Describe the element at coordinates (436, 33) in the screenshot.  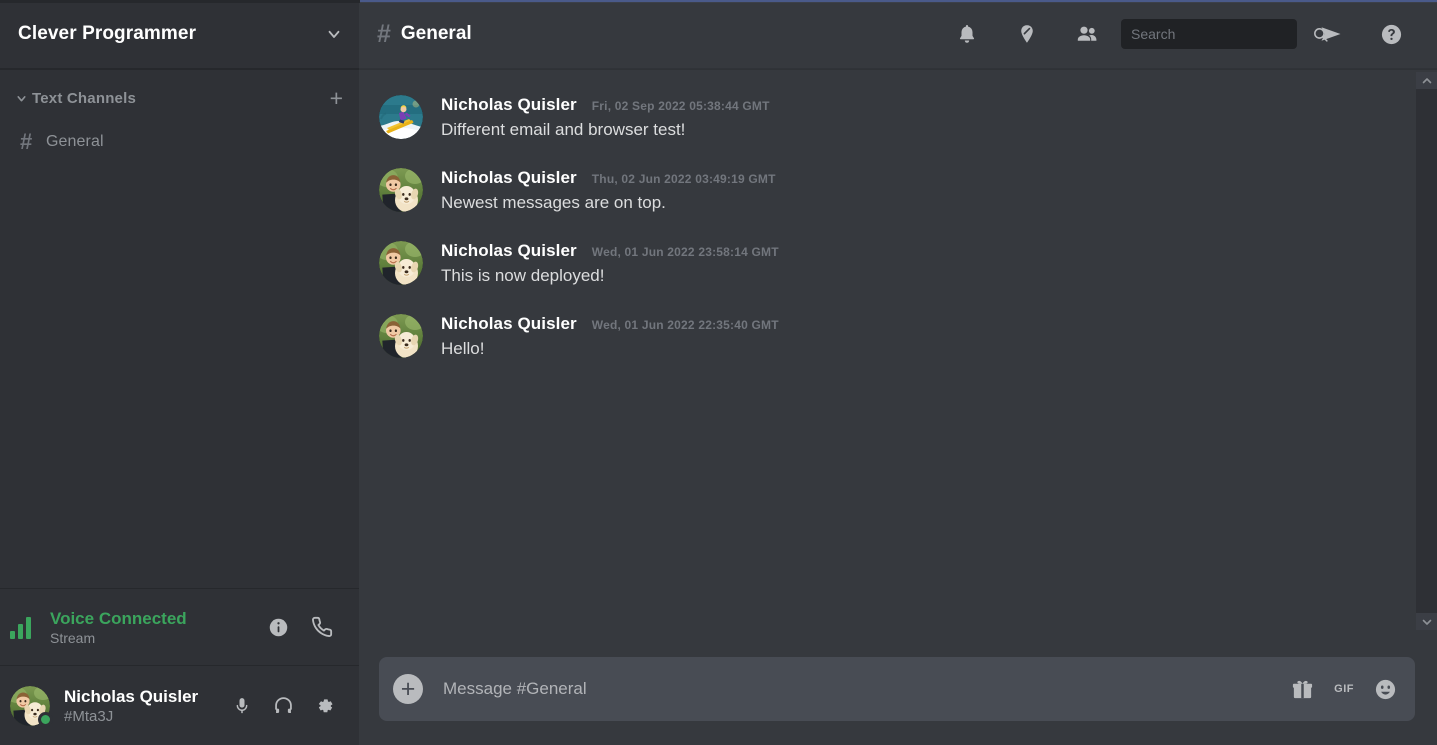
I see `page-title: General` at that location.